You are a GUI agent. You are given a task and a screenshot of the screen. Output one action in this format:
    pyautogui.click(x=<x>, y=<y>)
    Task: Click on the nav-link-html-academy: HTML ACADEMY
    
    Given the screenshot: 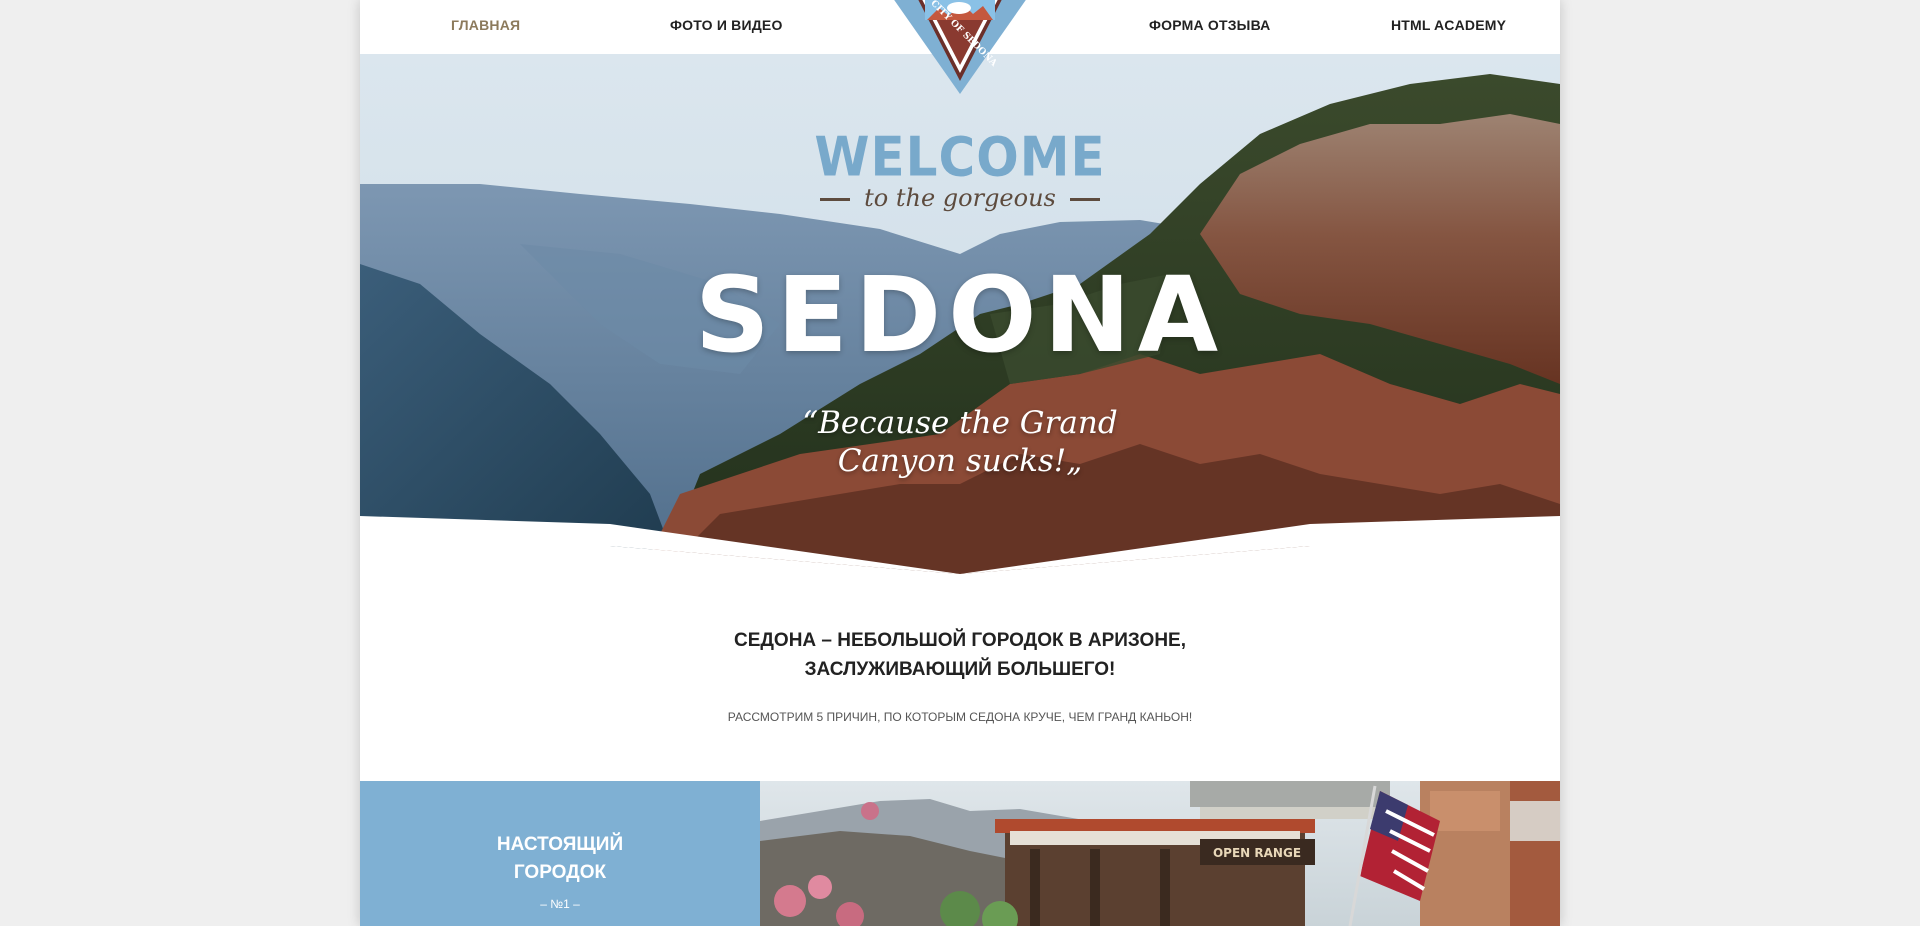 What is the action you would take?
    pyautogui.click(x=1448, y=25)
    